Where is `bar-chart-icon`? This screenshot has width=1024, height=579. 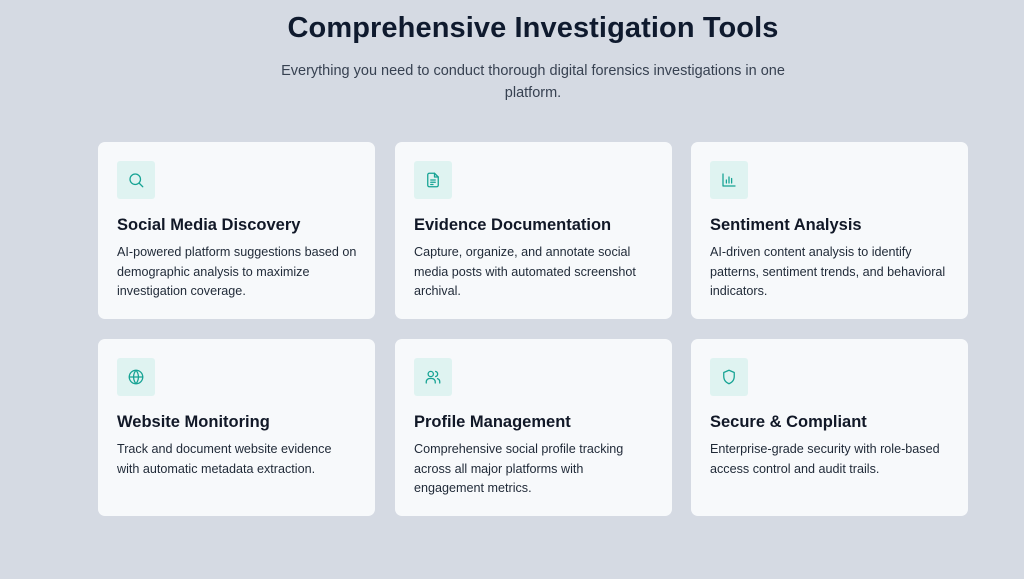 bar-chart-icon is located at coordinates (729, 180).